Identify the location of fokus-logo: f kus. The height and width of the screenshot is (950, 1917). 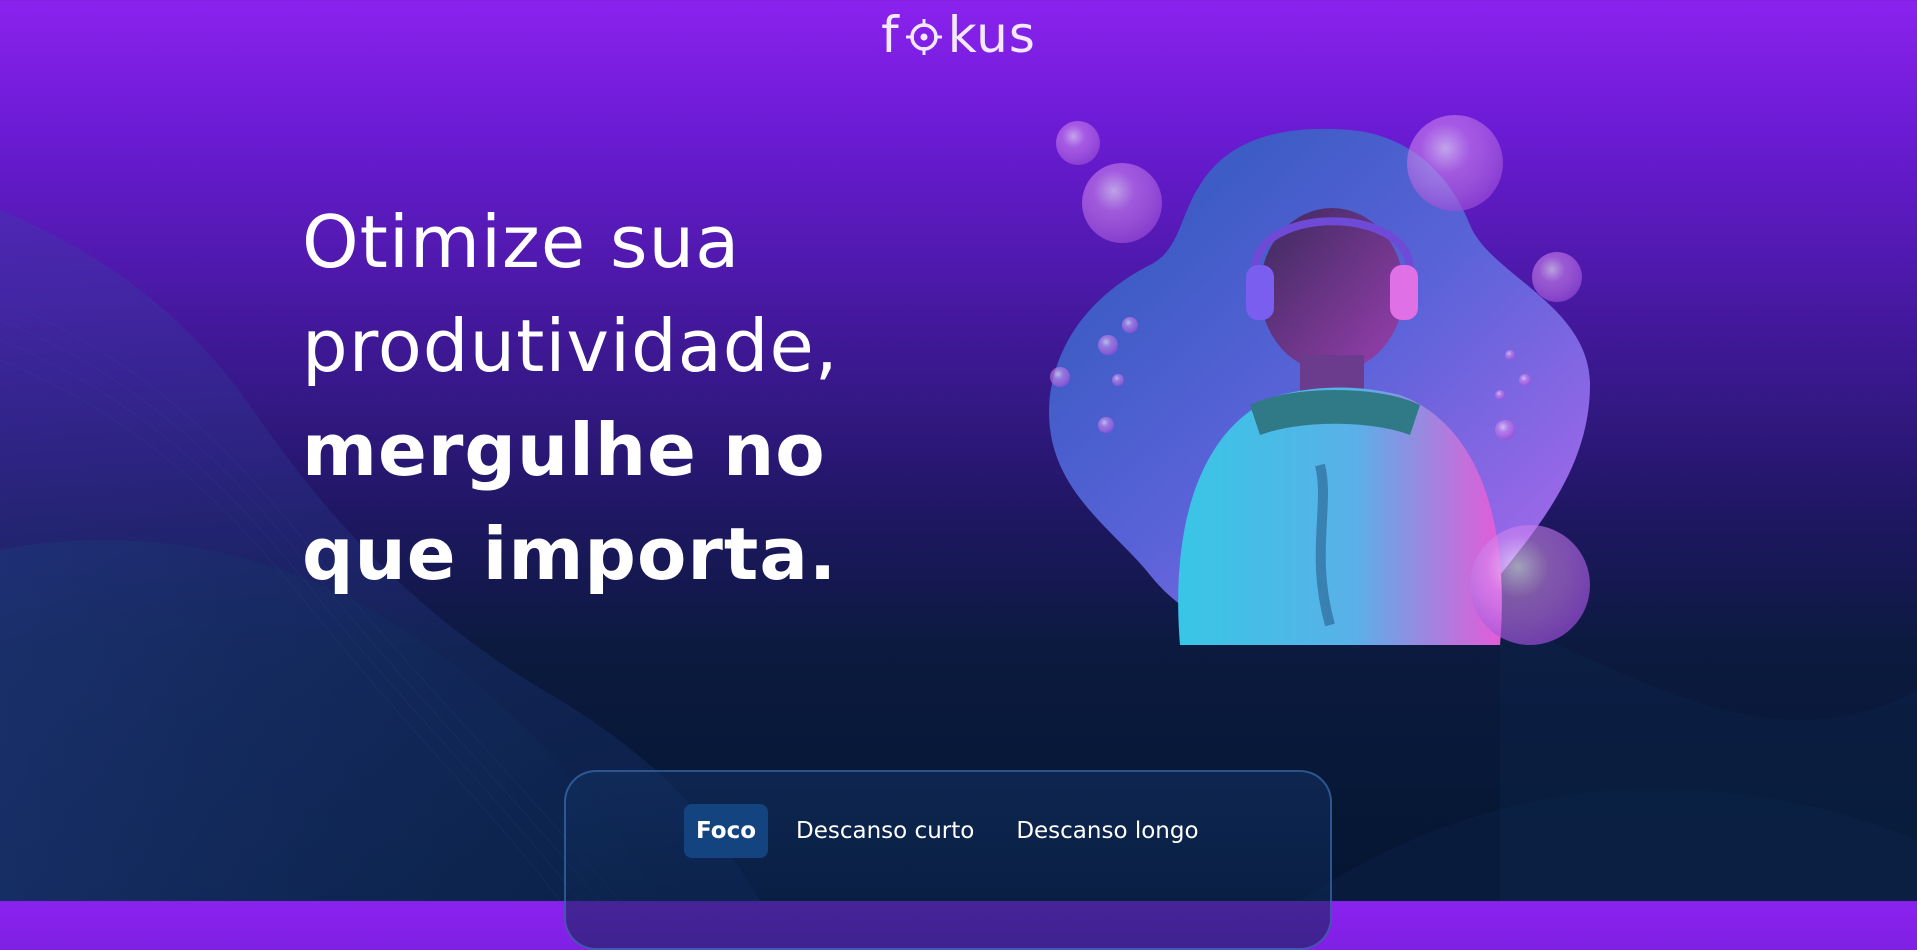
(958, 35).